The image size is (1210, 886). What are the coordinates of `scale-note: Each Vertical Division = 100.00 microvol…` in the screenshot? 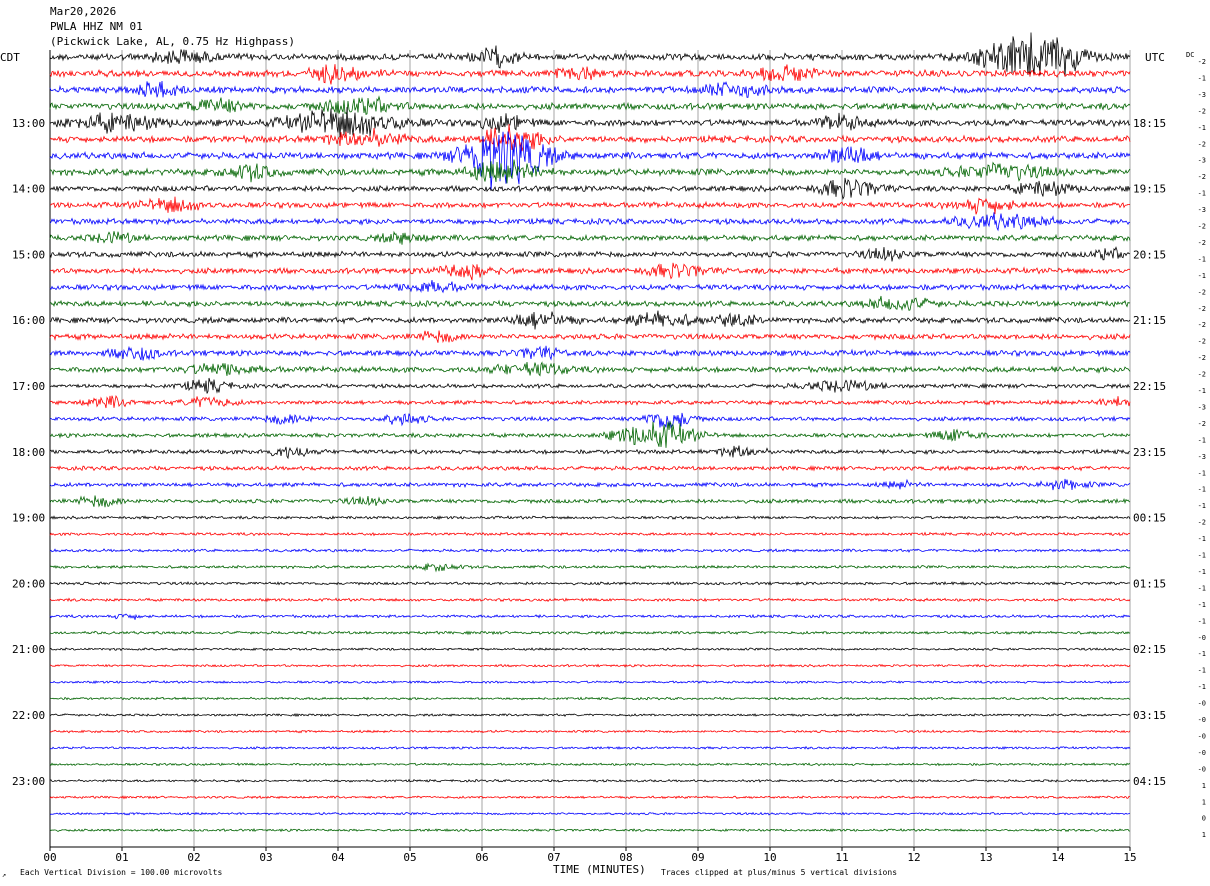 It's located at (121, 872).